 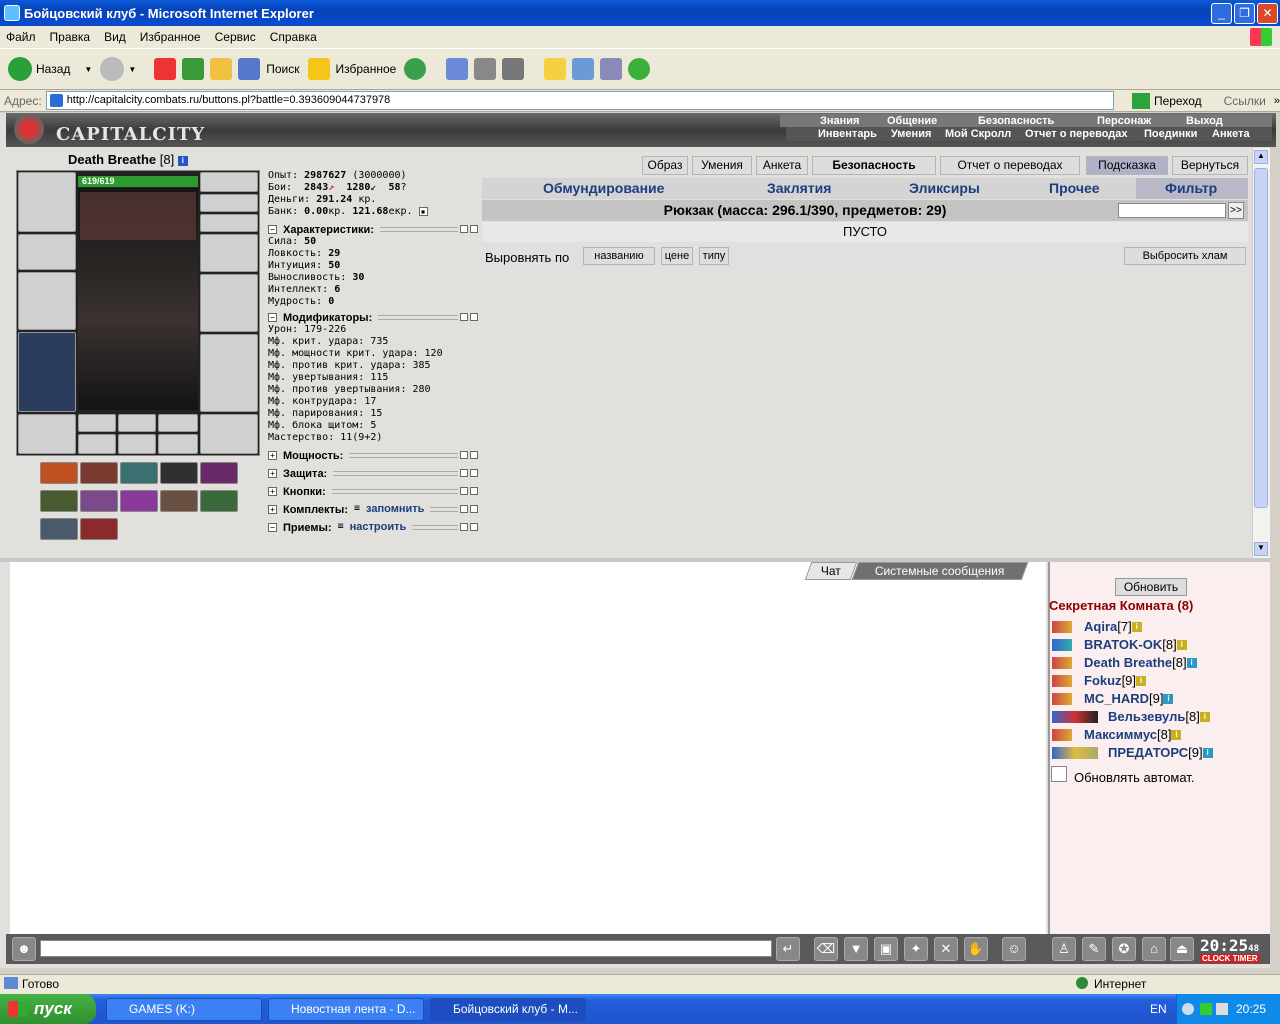 What do you see at coordinates (1170, 134) in the screenshot?
I see `nav-fights: Поединки` at bounding box center [1170, 134].